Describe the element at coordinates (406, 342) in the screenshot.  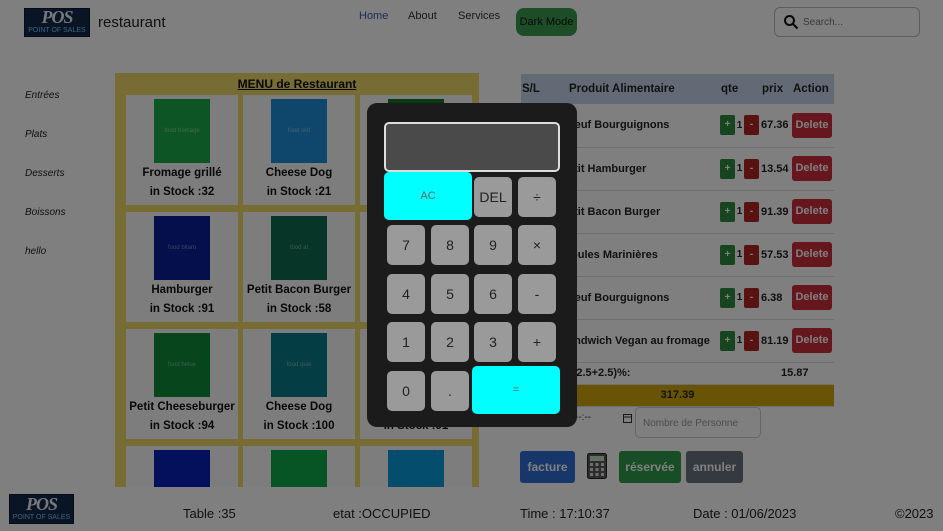
I see `calc-key-1: 1` at that location.